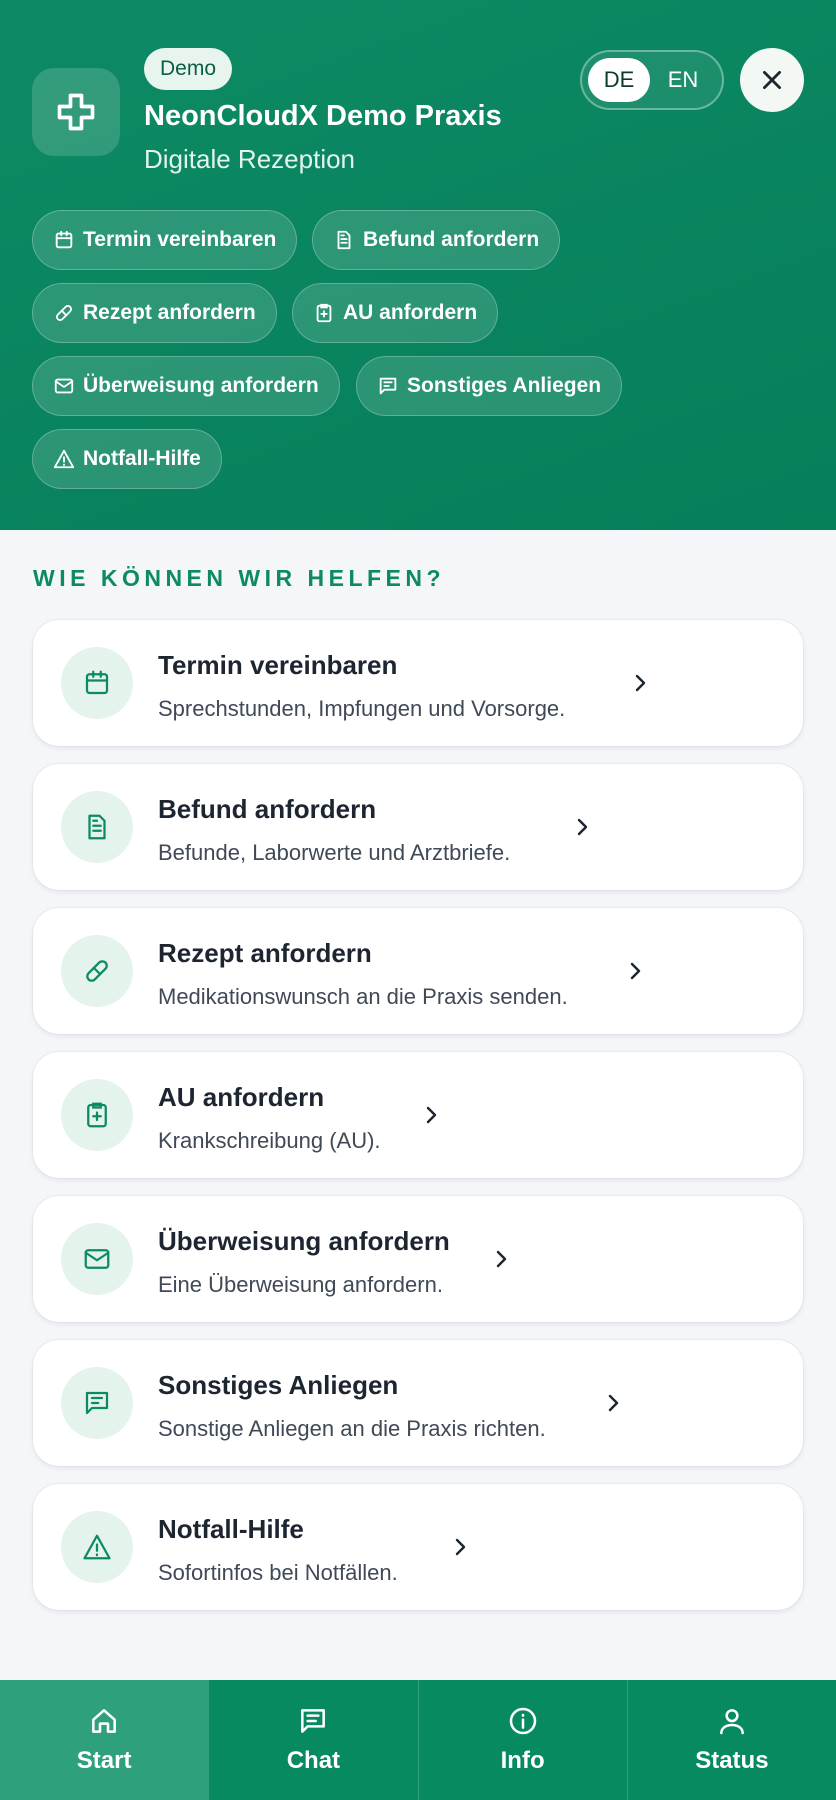 The width and height of the screenshot is (836, 1800). Describe the element at coordinates (142, 458) in the screenshot. I see `chip-label: Notfall-Hilfe` at that location.